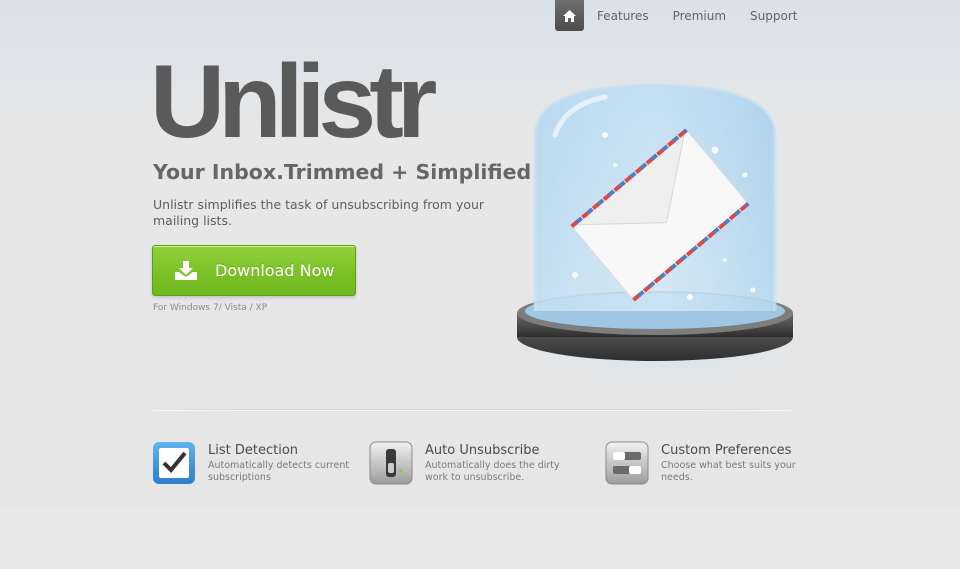 The width and height of the screenshot is (960, 569). I want to click on top-nav: Features Premium Support, so click(676, 15).